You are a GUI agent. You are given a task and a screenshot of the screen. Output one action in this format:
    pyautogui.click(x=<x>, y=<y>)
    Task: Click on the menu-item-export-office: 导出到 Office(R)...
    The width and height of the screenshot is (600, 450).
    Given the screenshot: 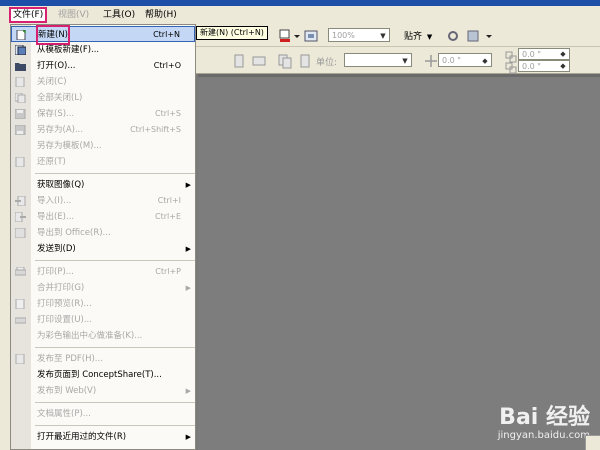 What is the action you would take?
    pyautogui.click(x=103, y=233)
    